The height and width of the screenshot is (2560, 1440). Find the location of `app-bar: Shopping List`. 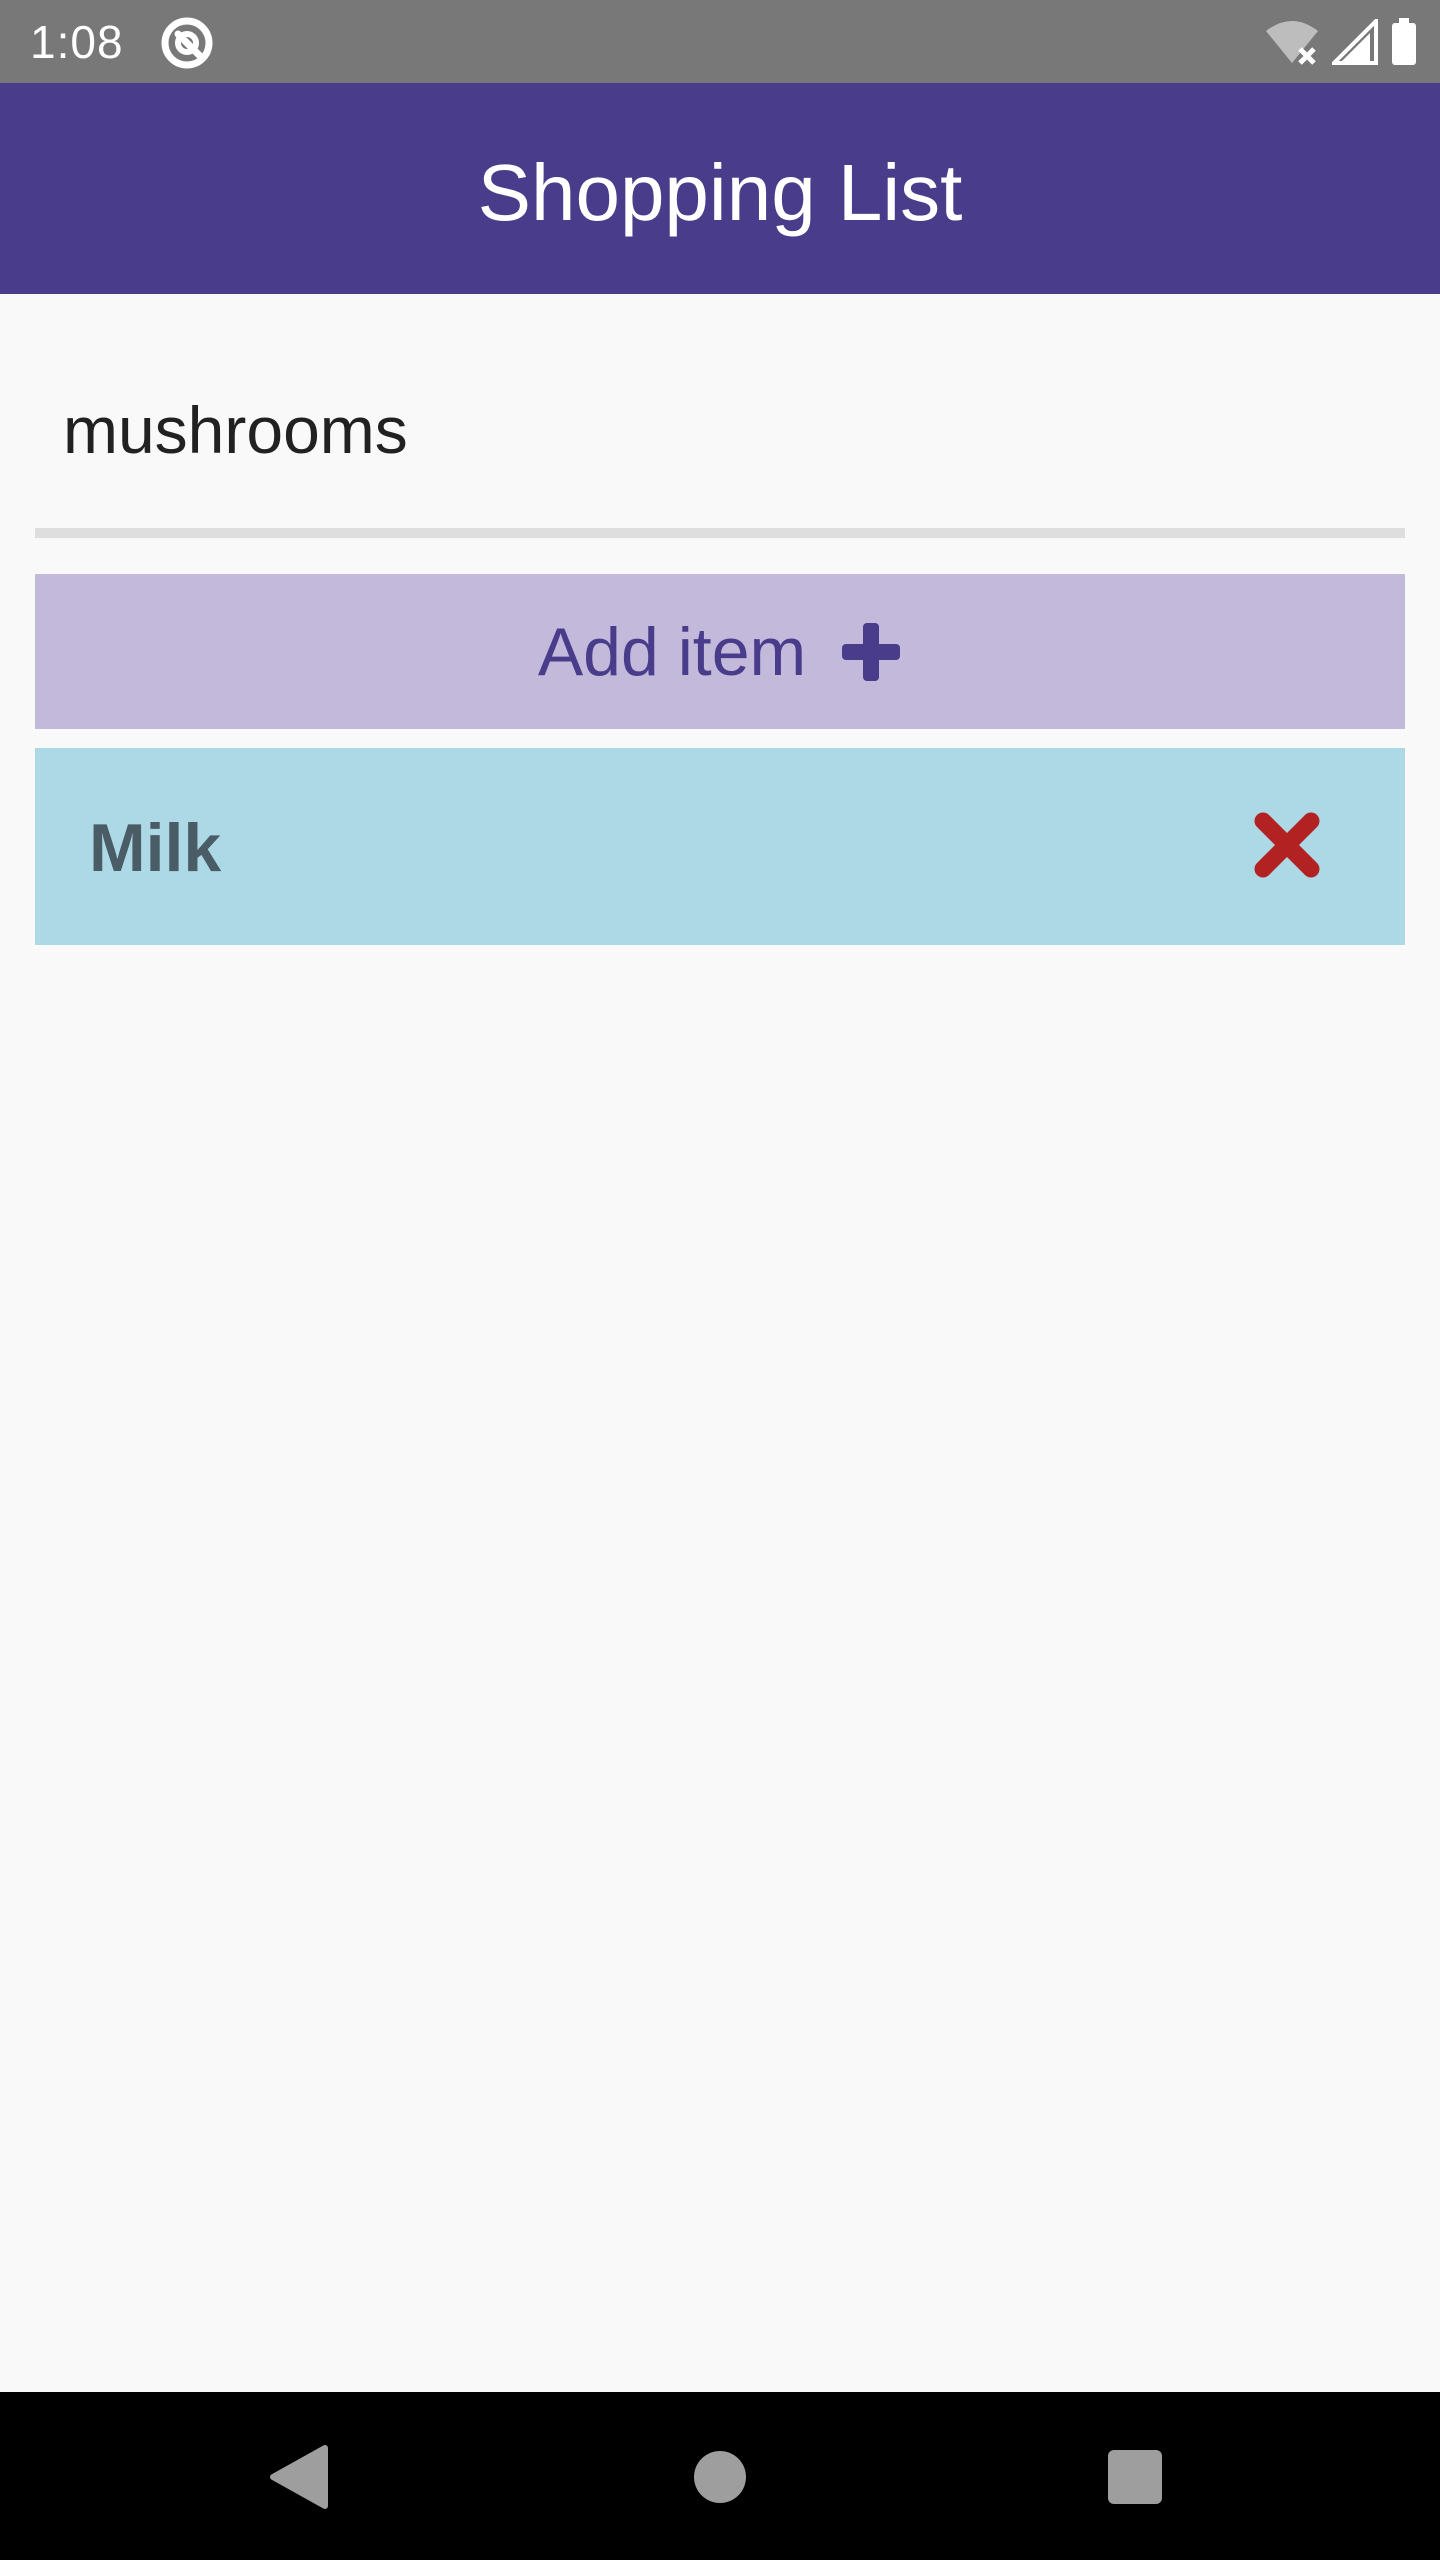

app-bar: Shopping List is located at coordinates (720, 188).